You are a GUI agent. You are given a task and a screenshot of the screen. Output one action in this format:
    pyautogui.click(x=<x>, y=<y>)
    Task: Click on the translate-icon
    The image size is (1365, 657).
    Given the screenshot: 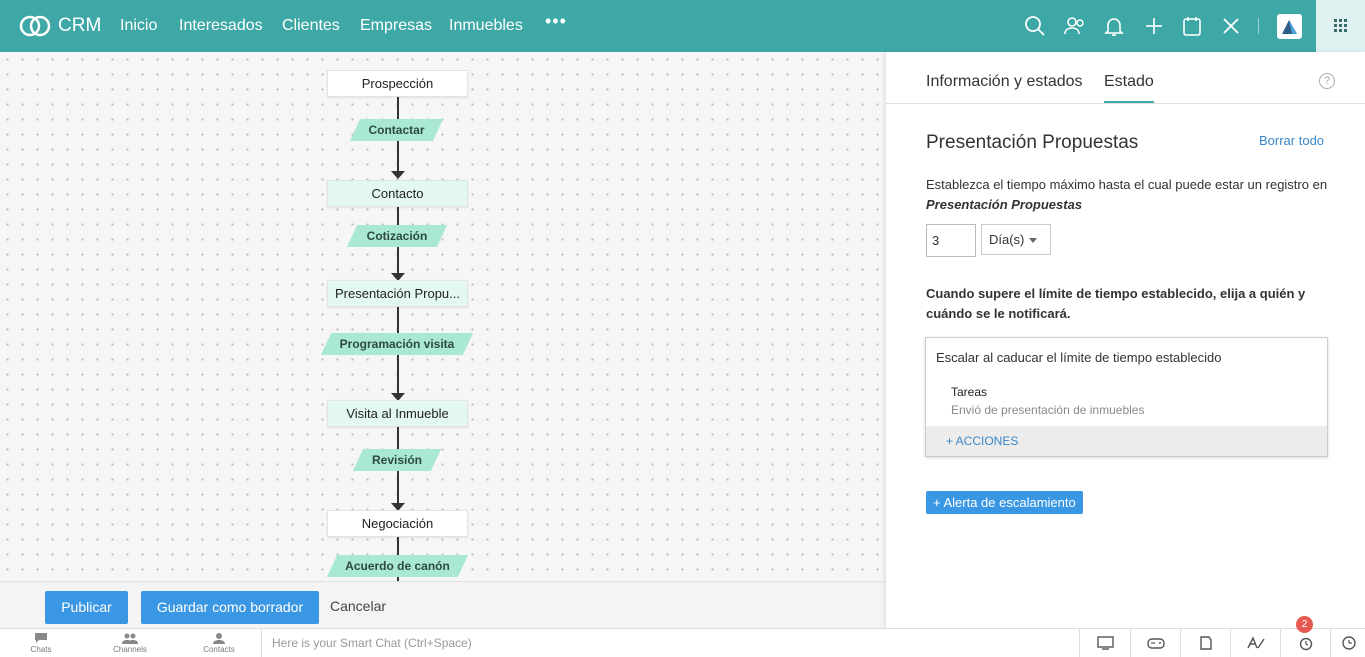 What is the action you would take?
    pyautogui.click(x=1256, y=642)
    